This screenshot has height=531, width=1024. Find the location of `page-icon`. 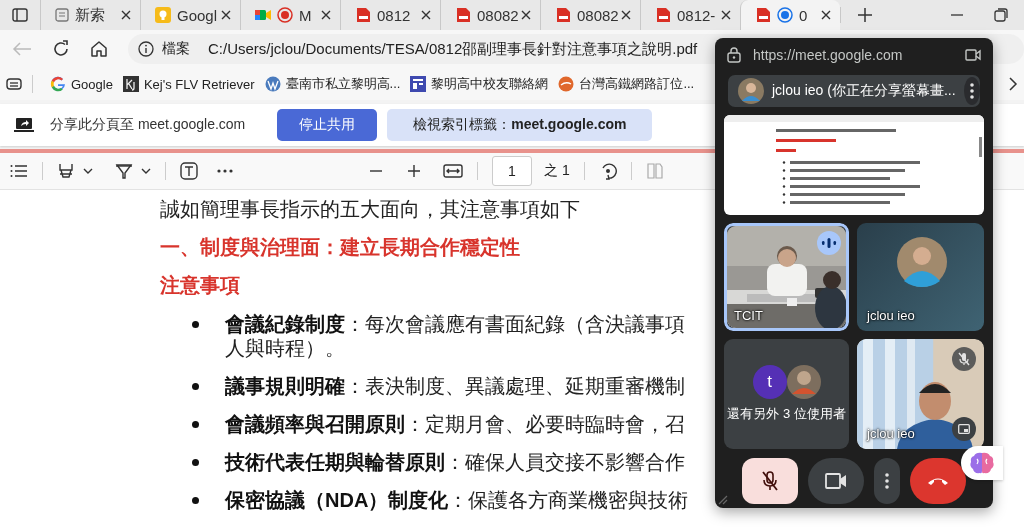

page-icon is located at coordinates (62, 15).